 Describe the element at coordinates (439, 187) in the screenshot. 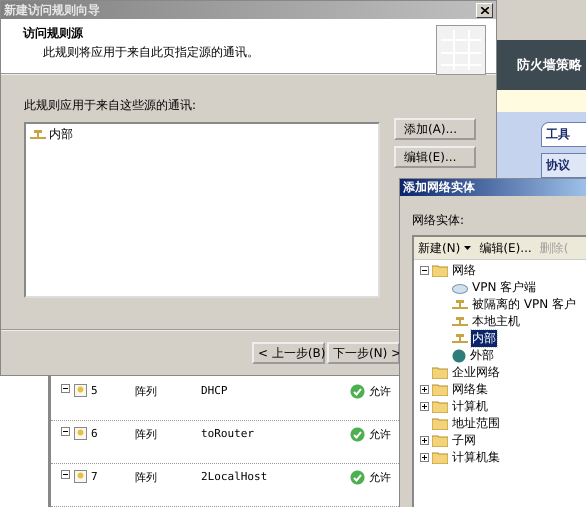

I see `window-title: 添加网络实体` at that location.